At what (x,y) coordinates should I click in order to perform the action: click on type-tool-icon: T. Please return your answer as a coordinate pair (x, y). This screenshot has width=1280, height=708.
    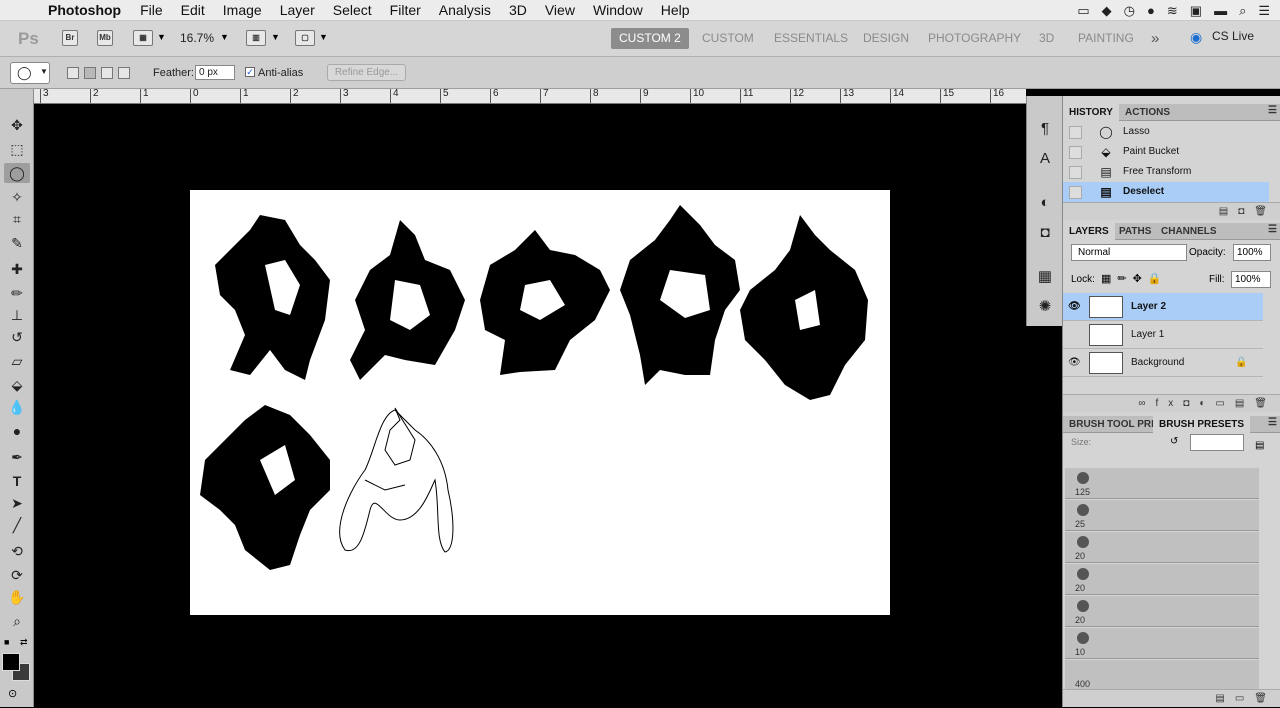
    Looking at the image, I should click on (17, 481).